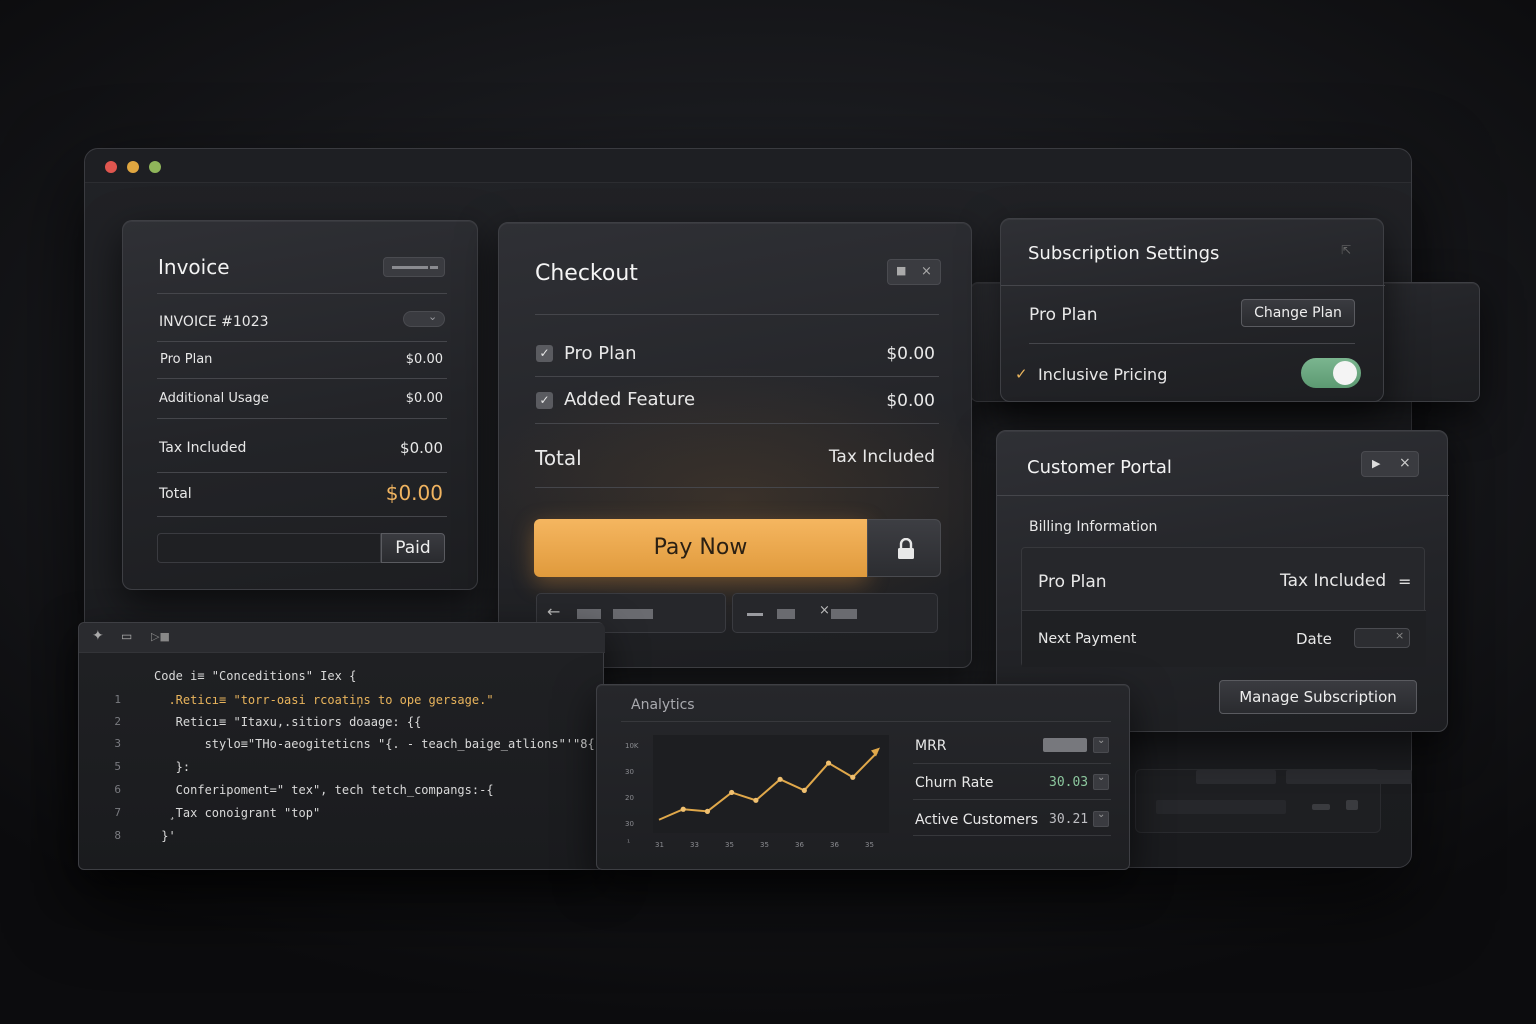 Image resolution: width=1536 pixels, height=1024 pixels. I want to click on invoice-paid-field, so click(269, 548).